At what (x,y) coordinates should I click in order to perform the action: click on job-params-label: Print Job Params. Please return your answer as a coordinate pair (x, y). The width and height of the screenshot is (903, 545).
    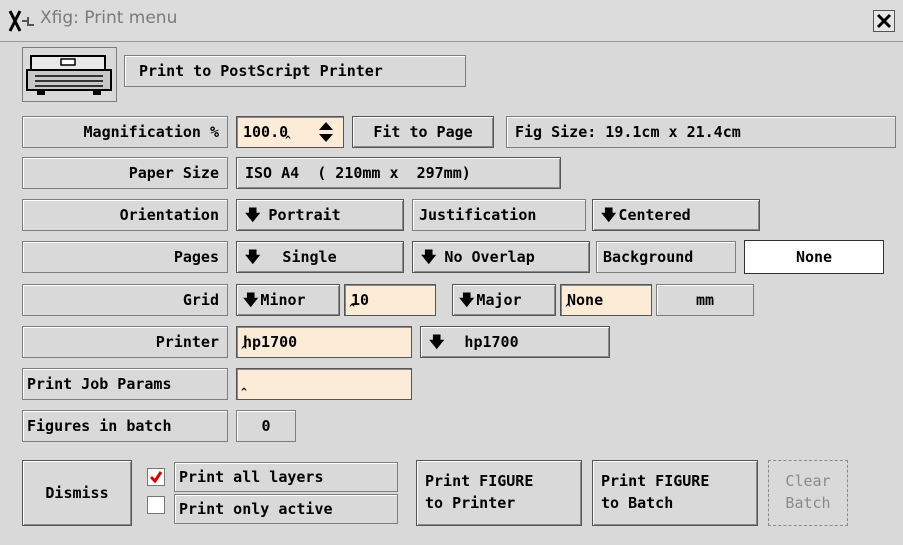
    Looking at the image, I should click on (125, 384).